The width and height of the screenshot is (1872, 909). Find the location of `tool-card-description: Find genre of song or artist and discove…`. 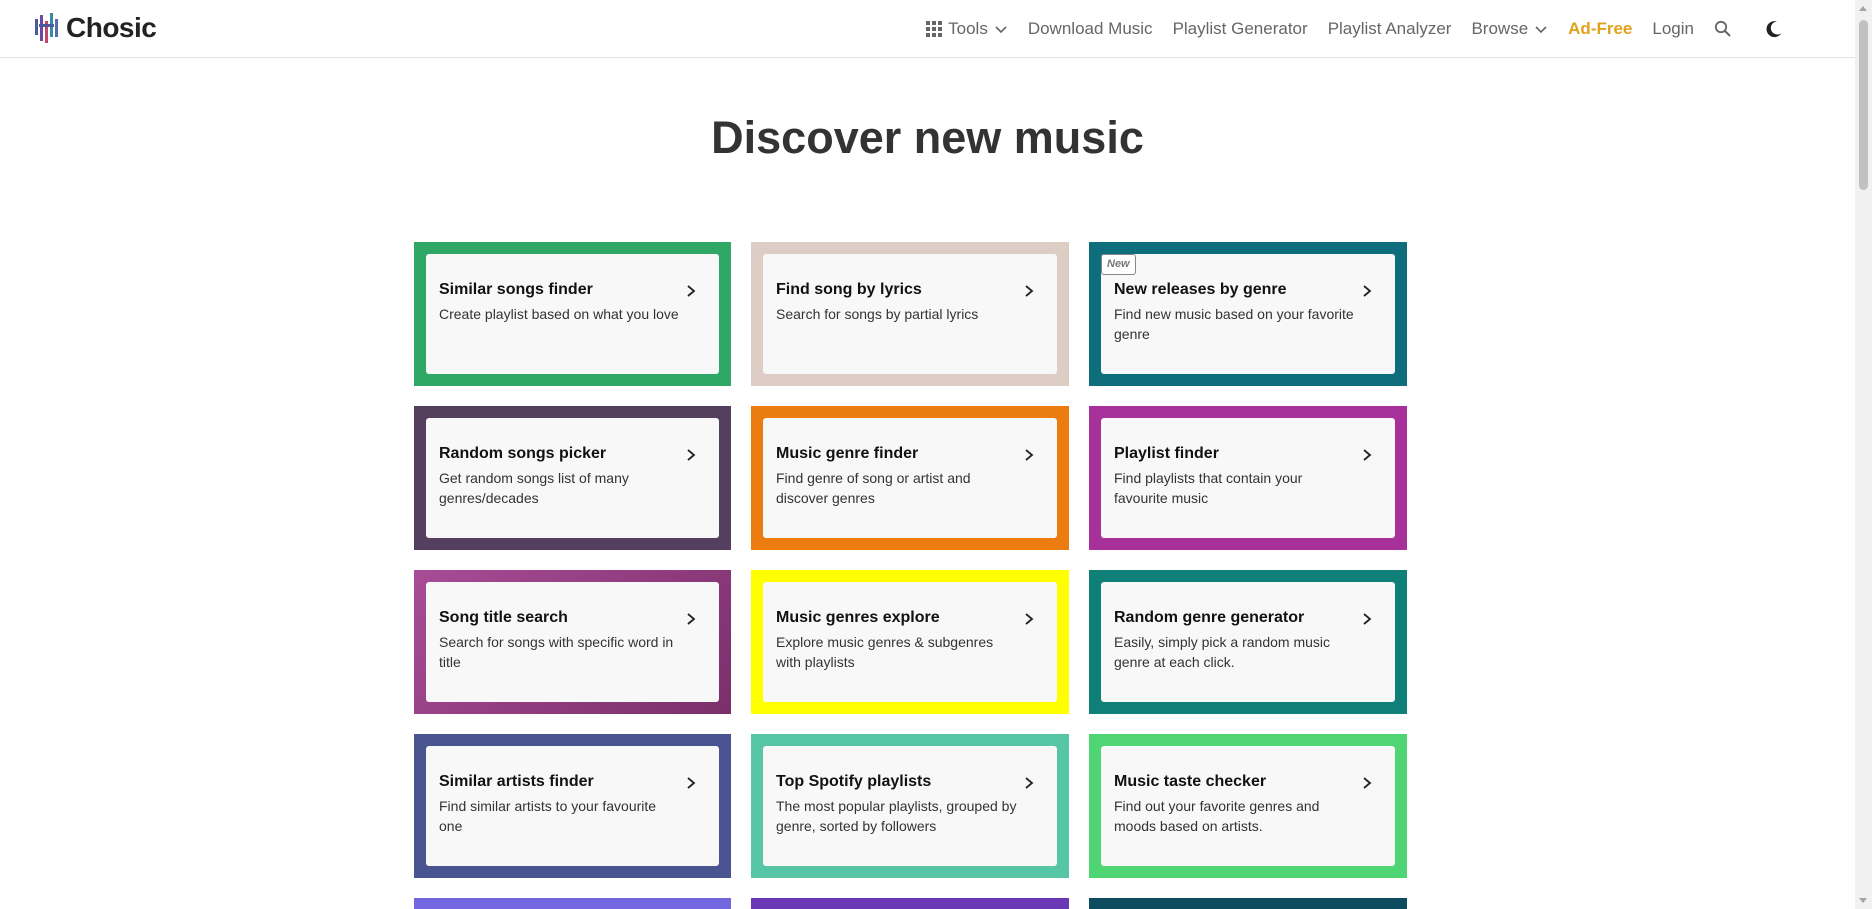

tool-card-description: Find genre of song or artist and discove… is located at coordinates (873, 488).